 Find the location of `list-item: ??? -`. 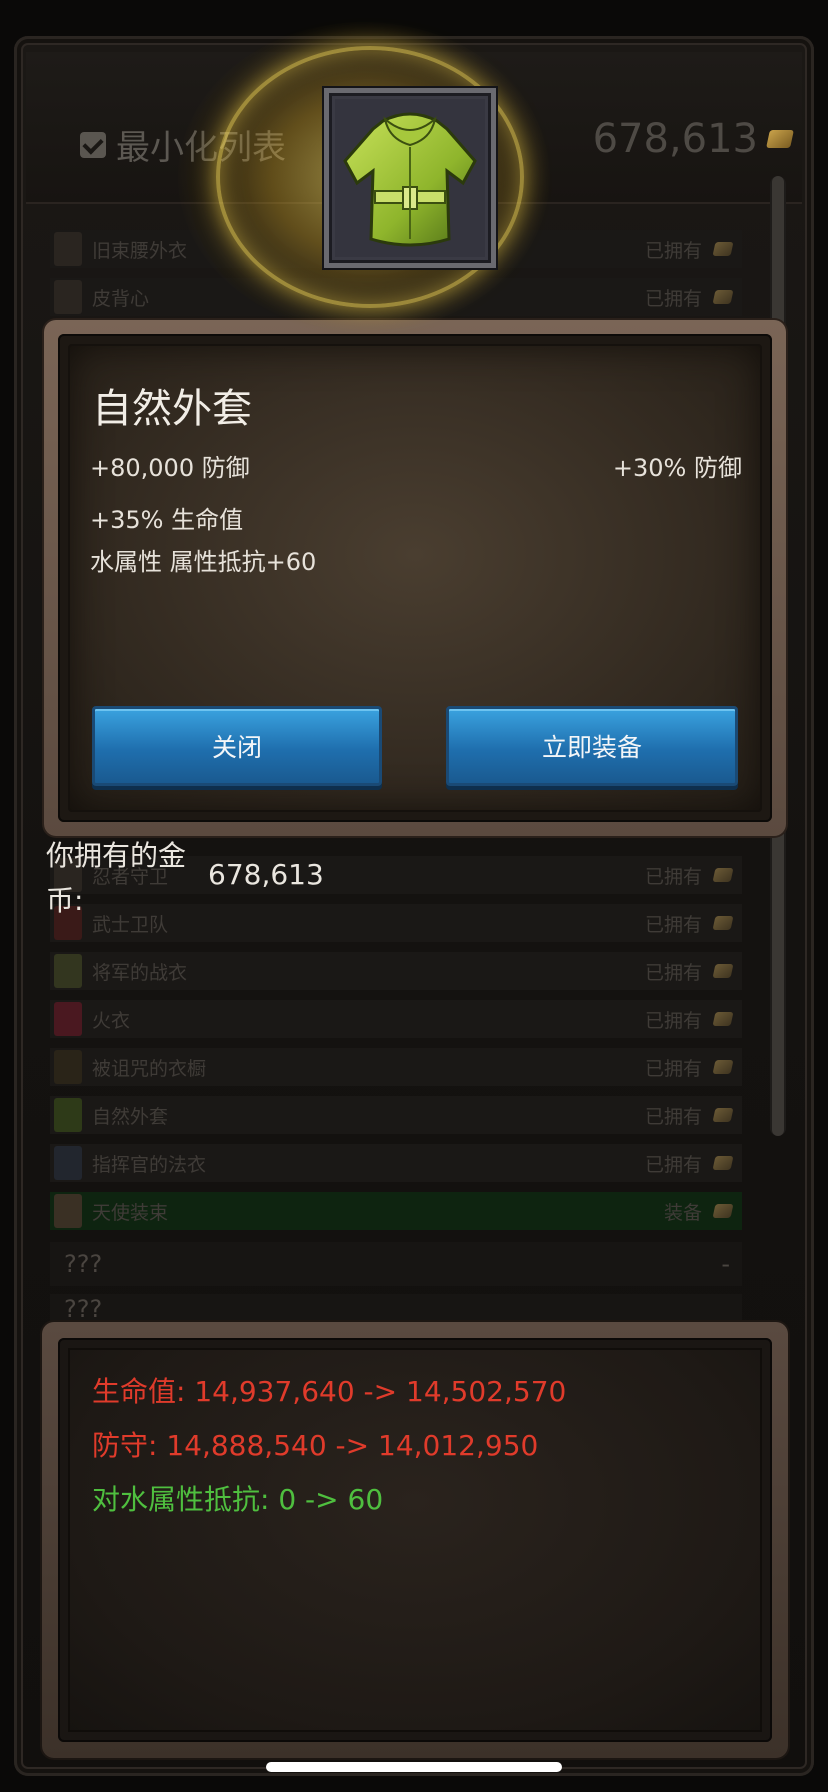

list-item: ??? - is located at coordinates (396, 1264).